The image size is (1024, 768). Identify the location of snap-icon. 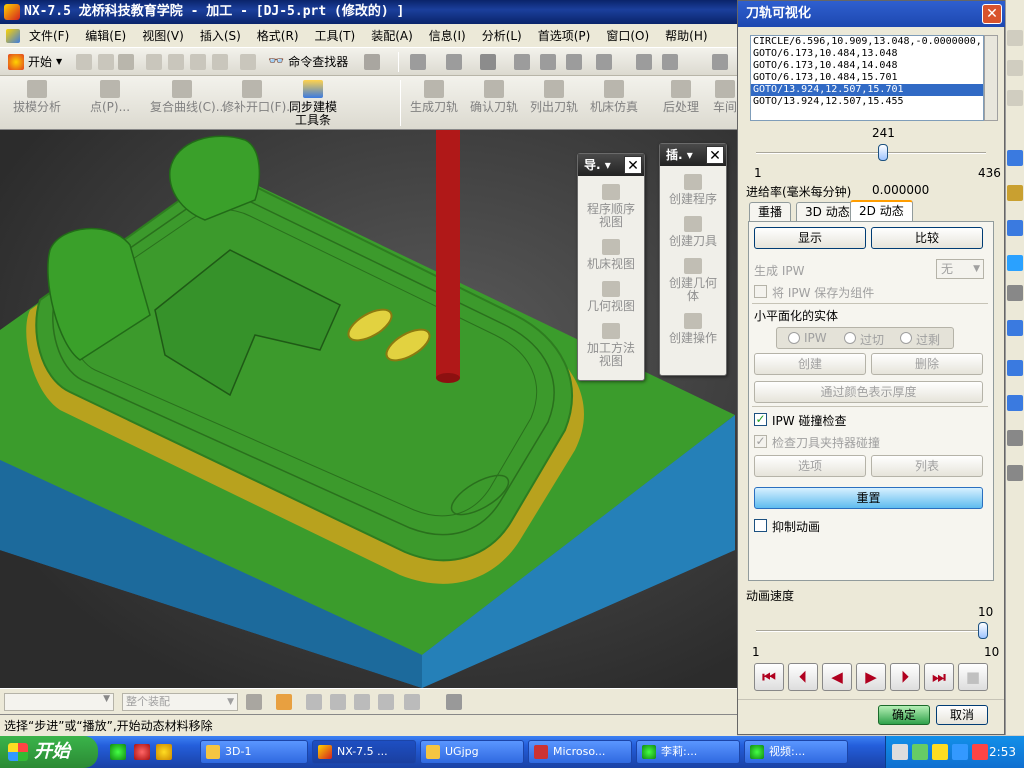
(670, 62).